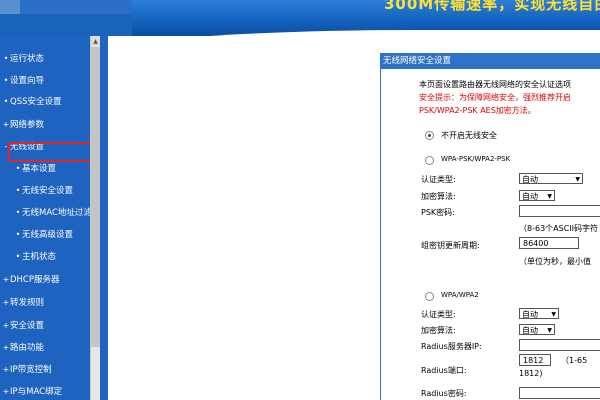 The image size is (600, 400). Describe the element at coordinates (460, 295) in the screenshot. I see `label-wpa: WPA/WPA2` at that location.